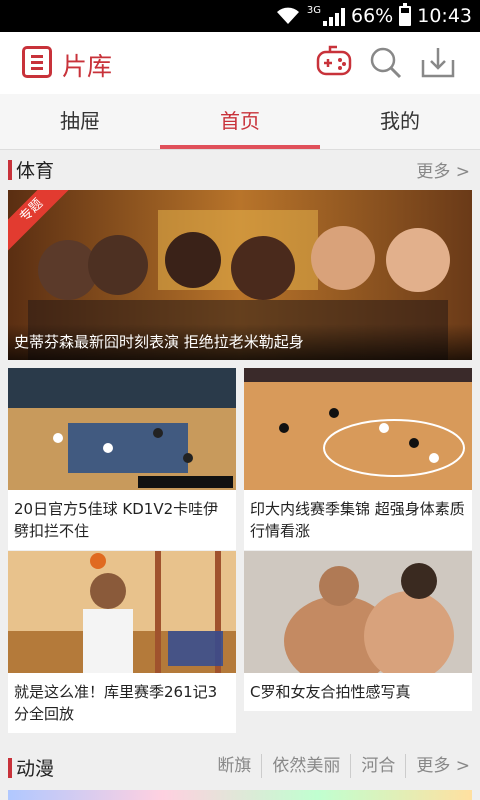 The image size is (480, 800). I want to click on video-title: C罗和女友合拍性感写真, so click(330, 692).